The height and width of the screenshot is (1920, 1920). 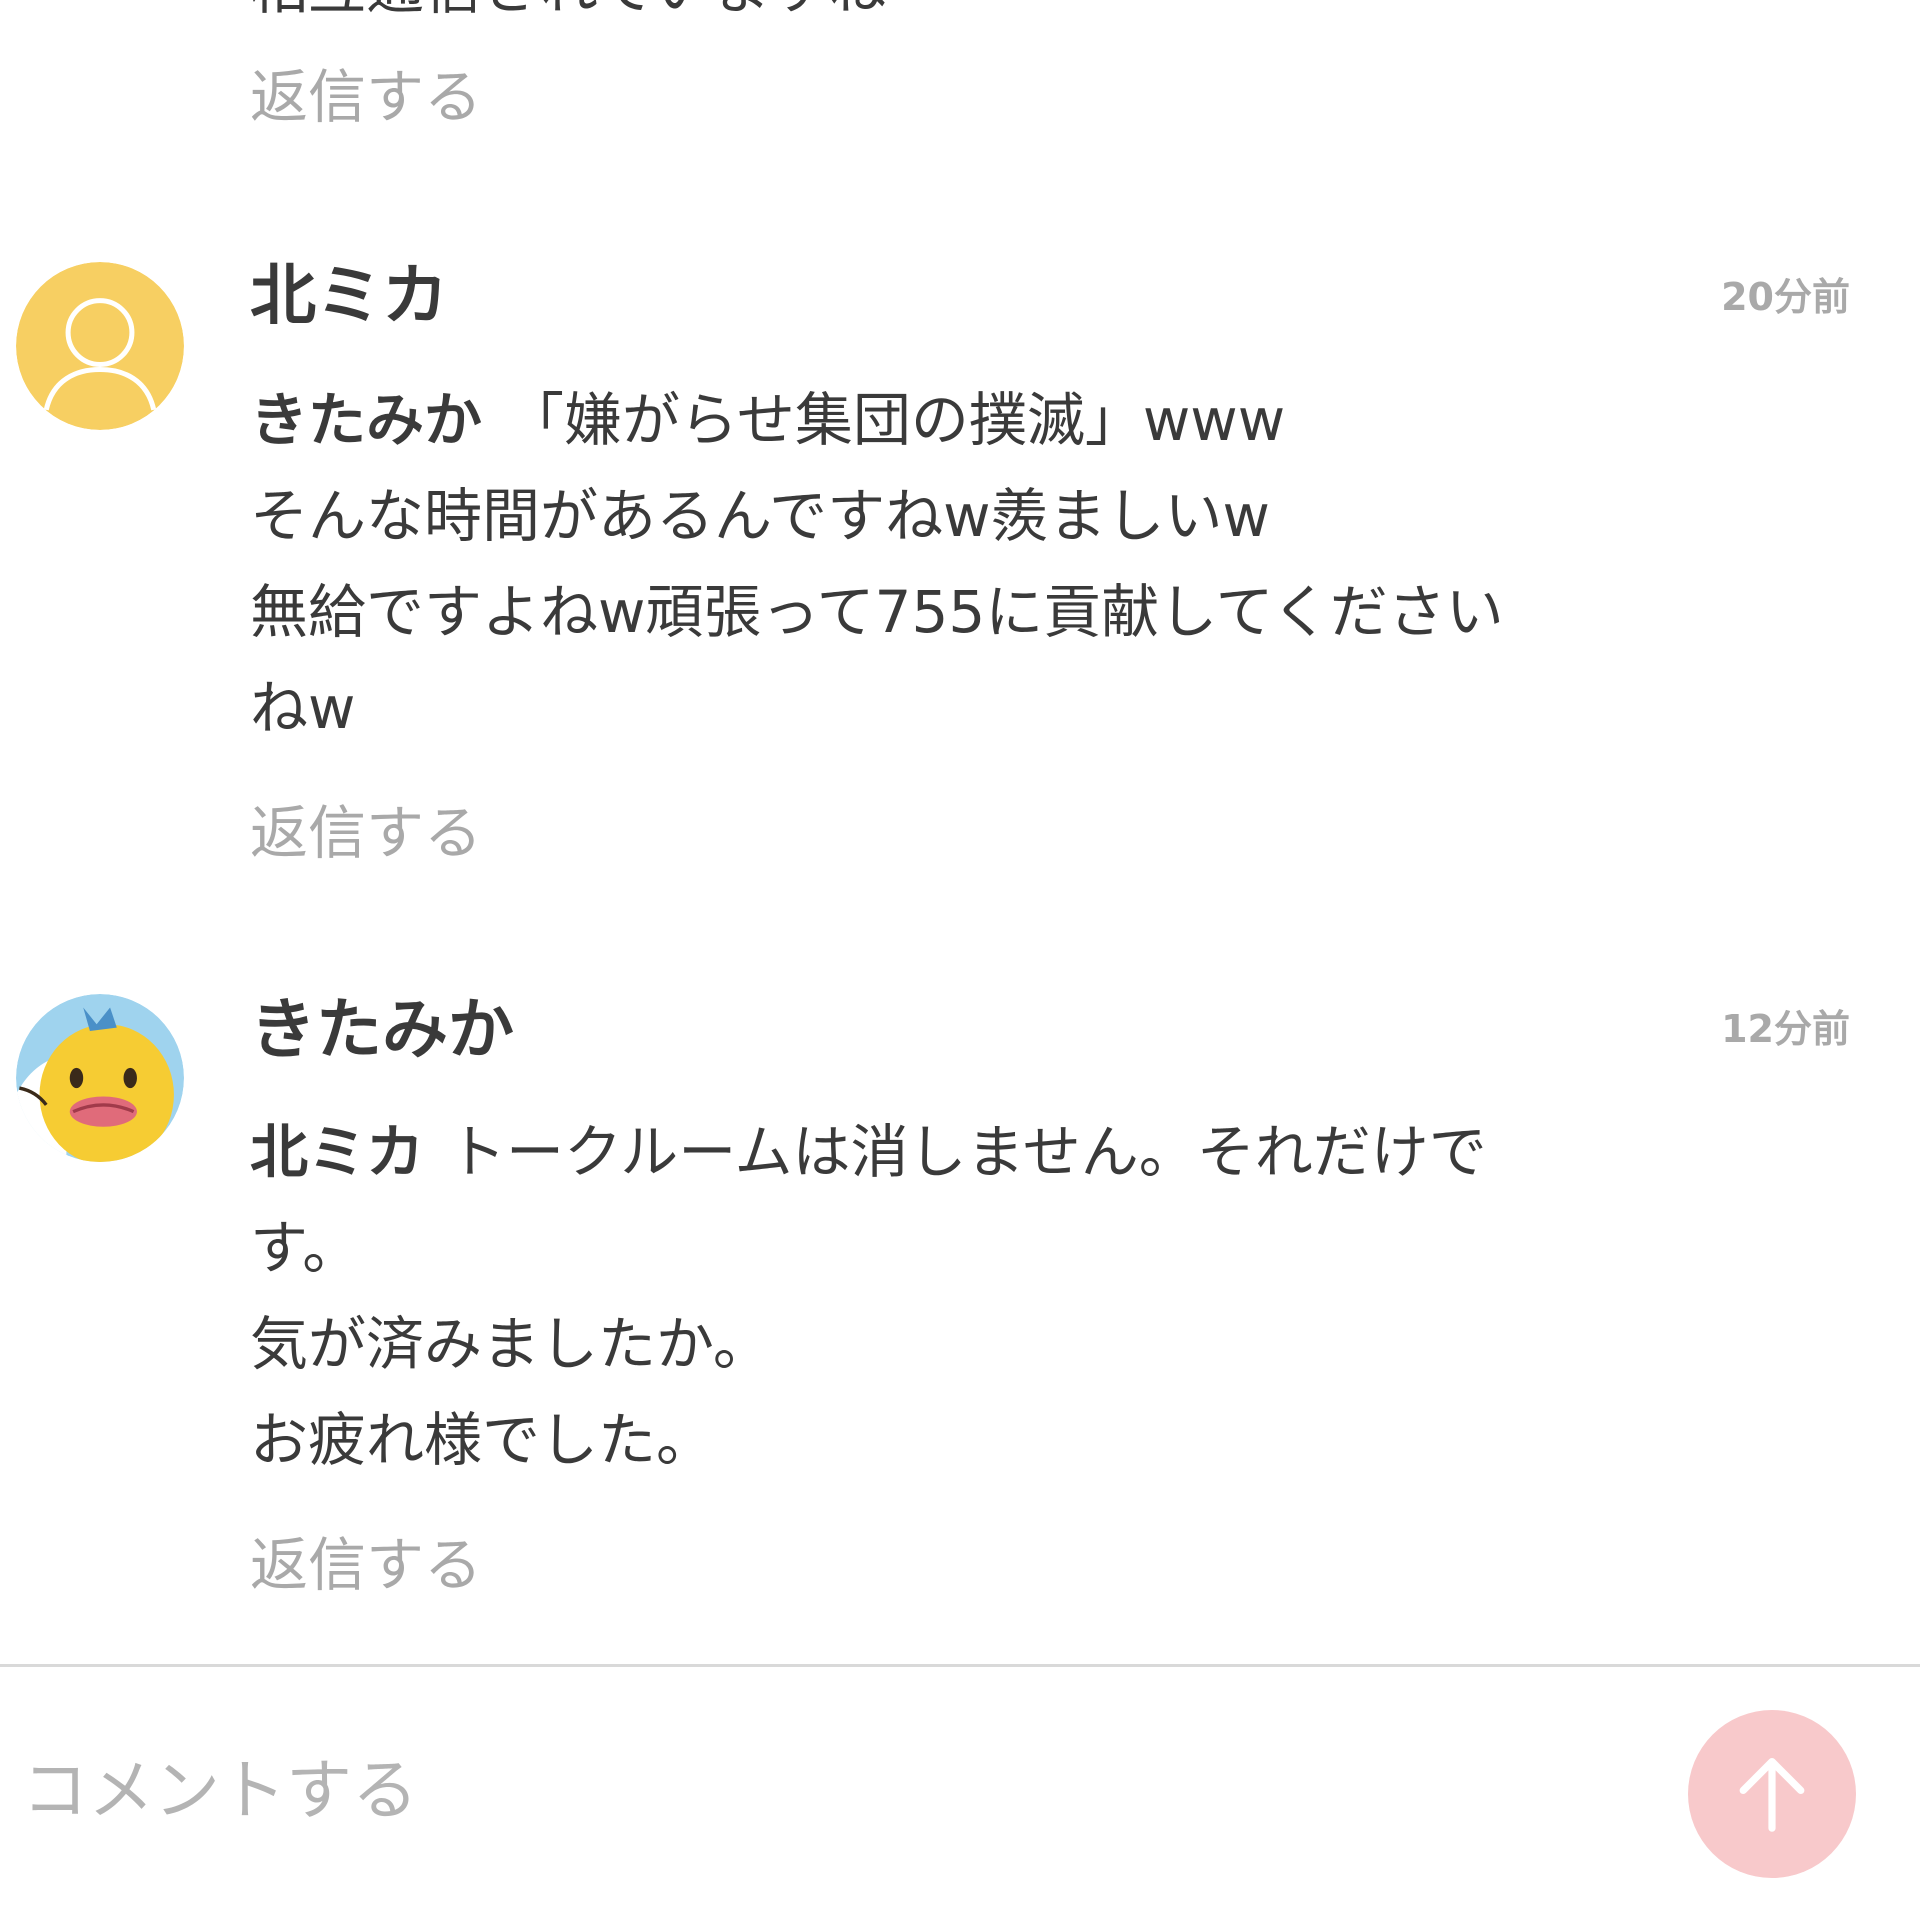 I want to click on comment-timestamp: 12分前, so click(x=1785, y=1029).